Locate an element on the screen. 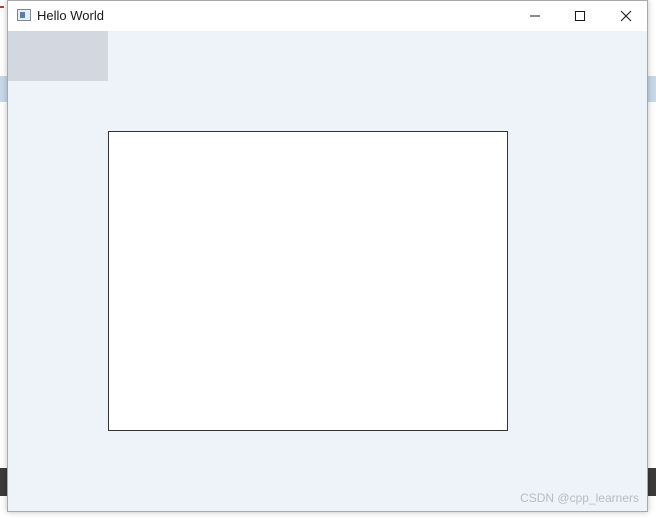  title-bar: Hello World is located at coordinates (327, 16).